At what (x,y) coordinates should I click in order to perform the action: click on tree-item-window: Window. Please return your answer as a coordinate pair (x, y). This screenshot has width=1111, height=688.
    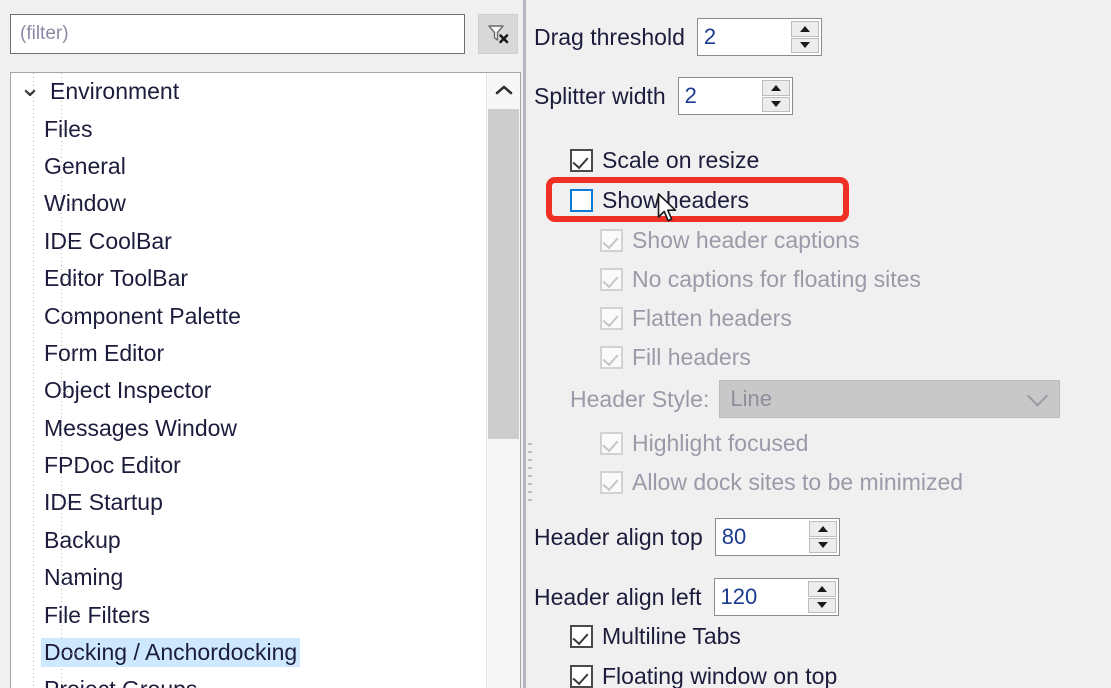
    Looking at the image, I should click on (248, 203).